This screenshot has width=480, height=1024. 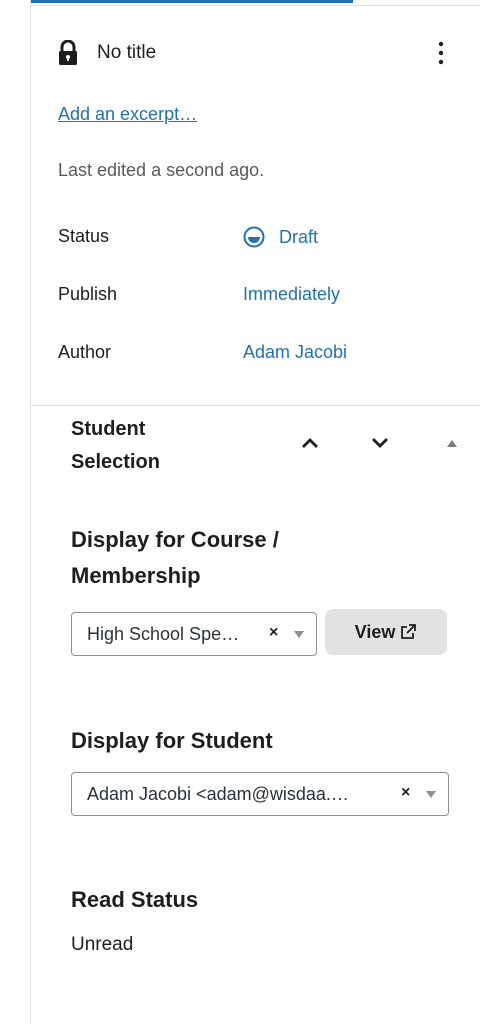 What do you see at coordinates (299, 236) in the screenshot?
I see `status-value: Draft` at bounding box center [299, 236].